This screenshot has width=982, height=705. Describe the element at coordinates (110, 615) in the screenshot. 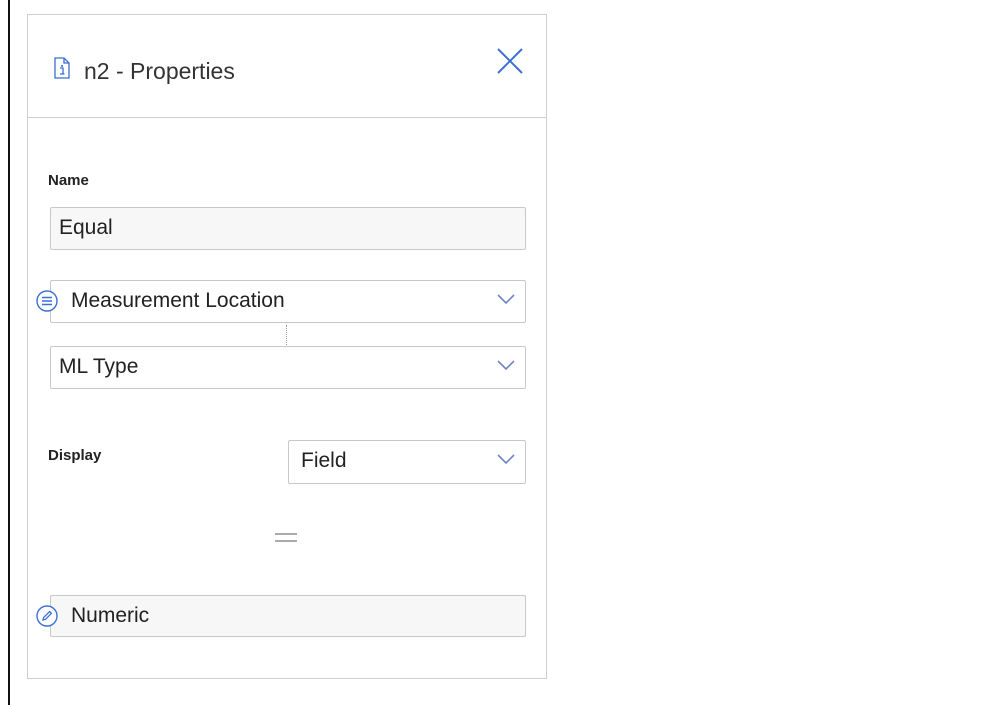

I see `value-field-value: Numeric` at that location.